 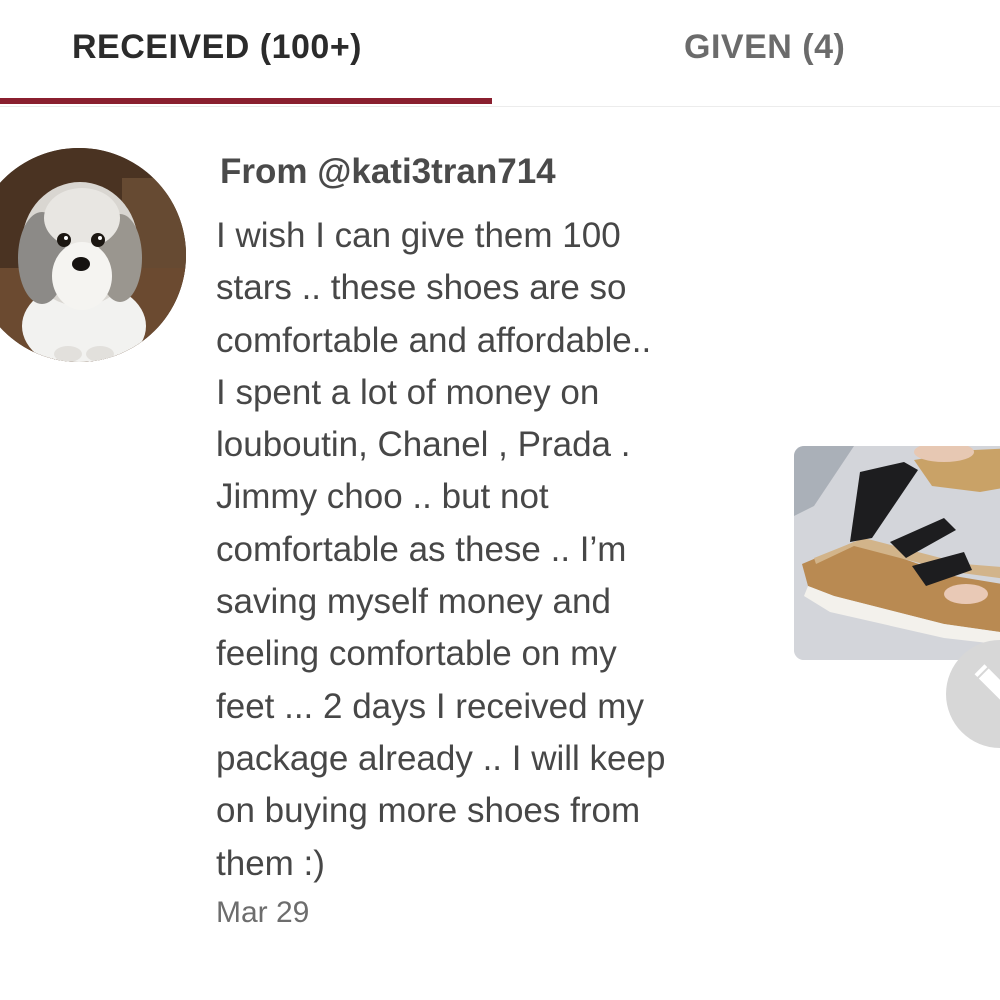 I want to click on tab-bar: RECEIVED (100+) GIVEN (4), so click(x=500, y=53).